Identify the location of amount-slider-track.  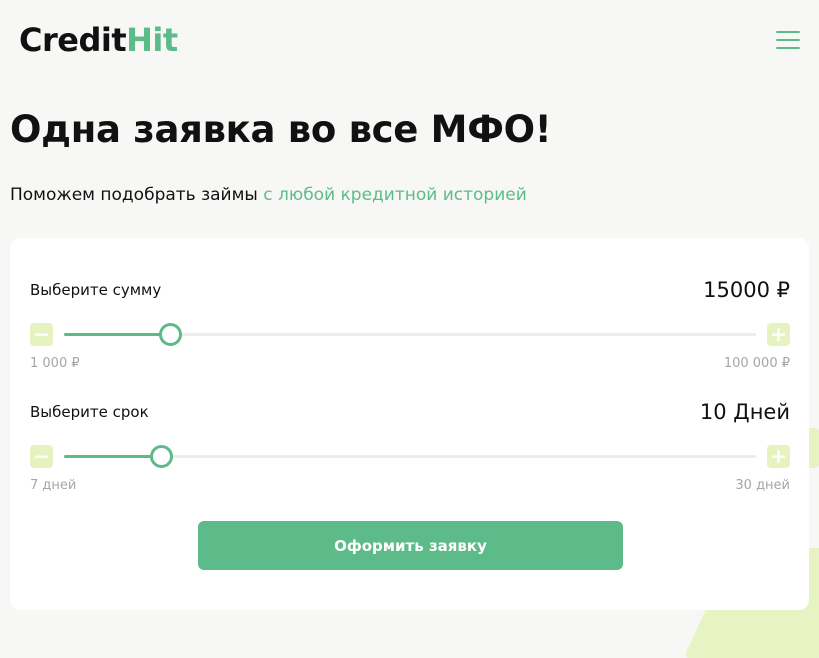
(410, 334).